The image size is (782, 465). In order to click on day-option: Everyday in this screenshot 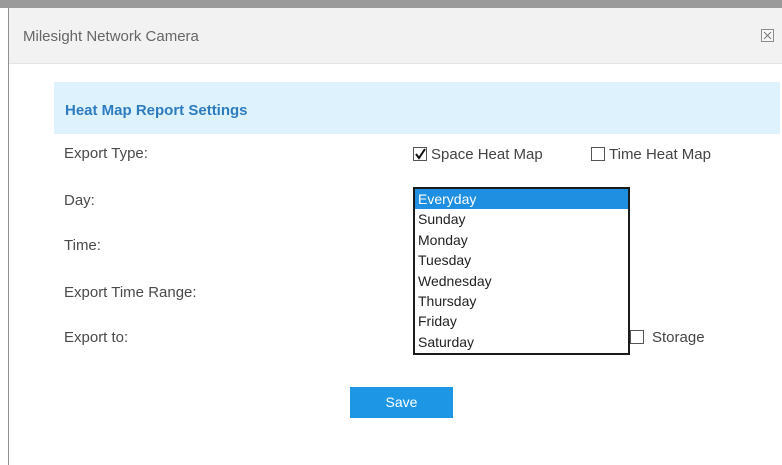, I will do `click(521, 199)`.